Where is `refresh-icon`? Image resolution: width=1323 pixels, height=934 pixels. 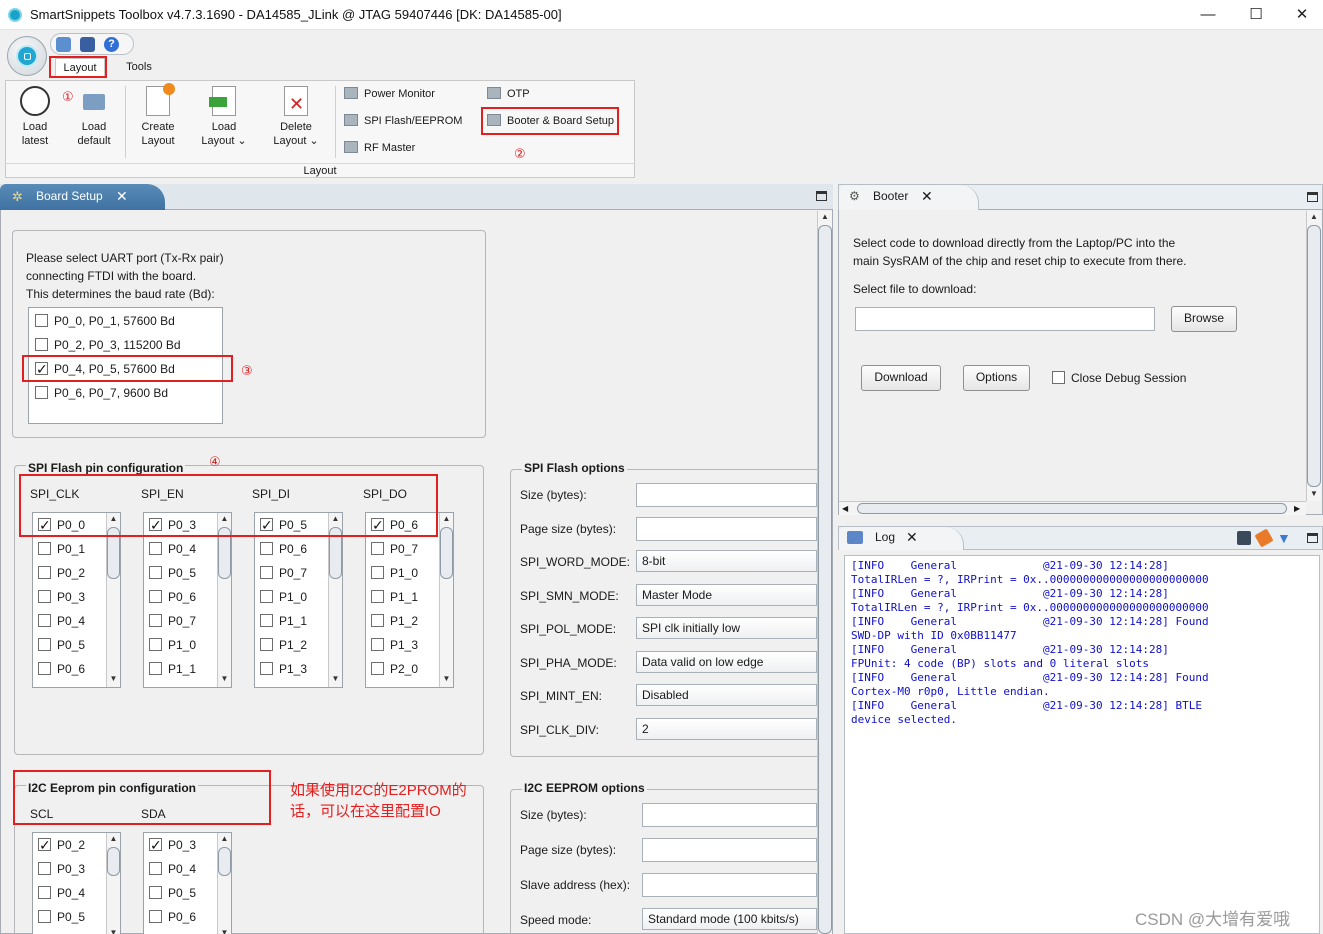 refresh-icon is located at coordinates (63, 44).